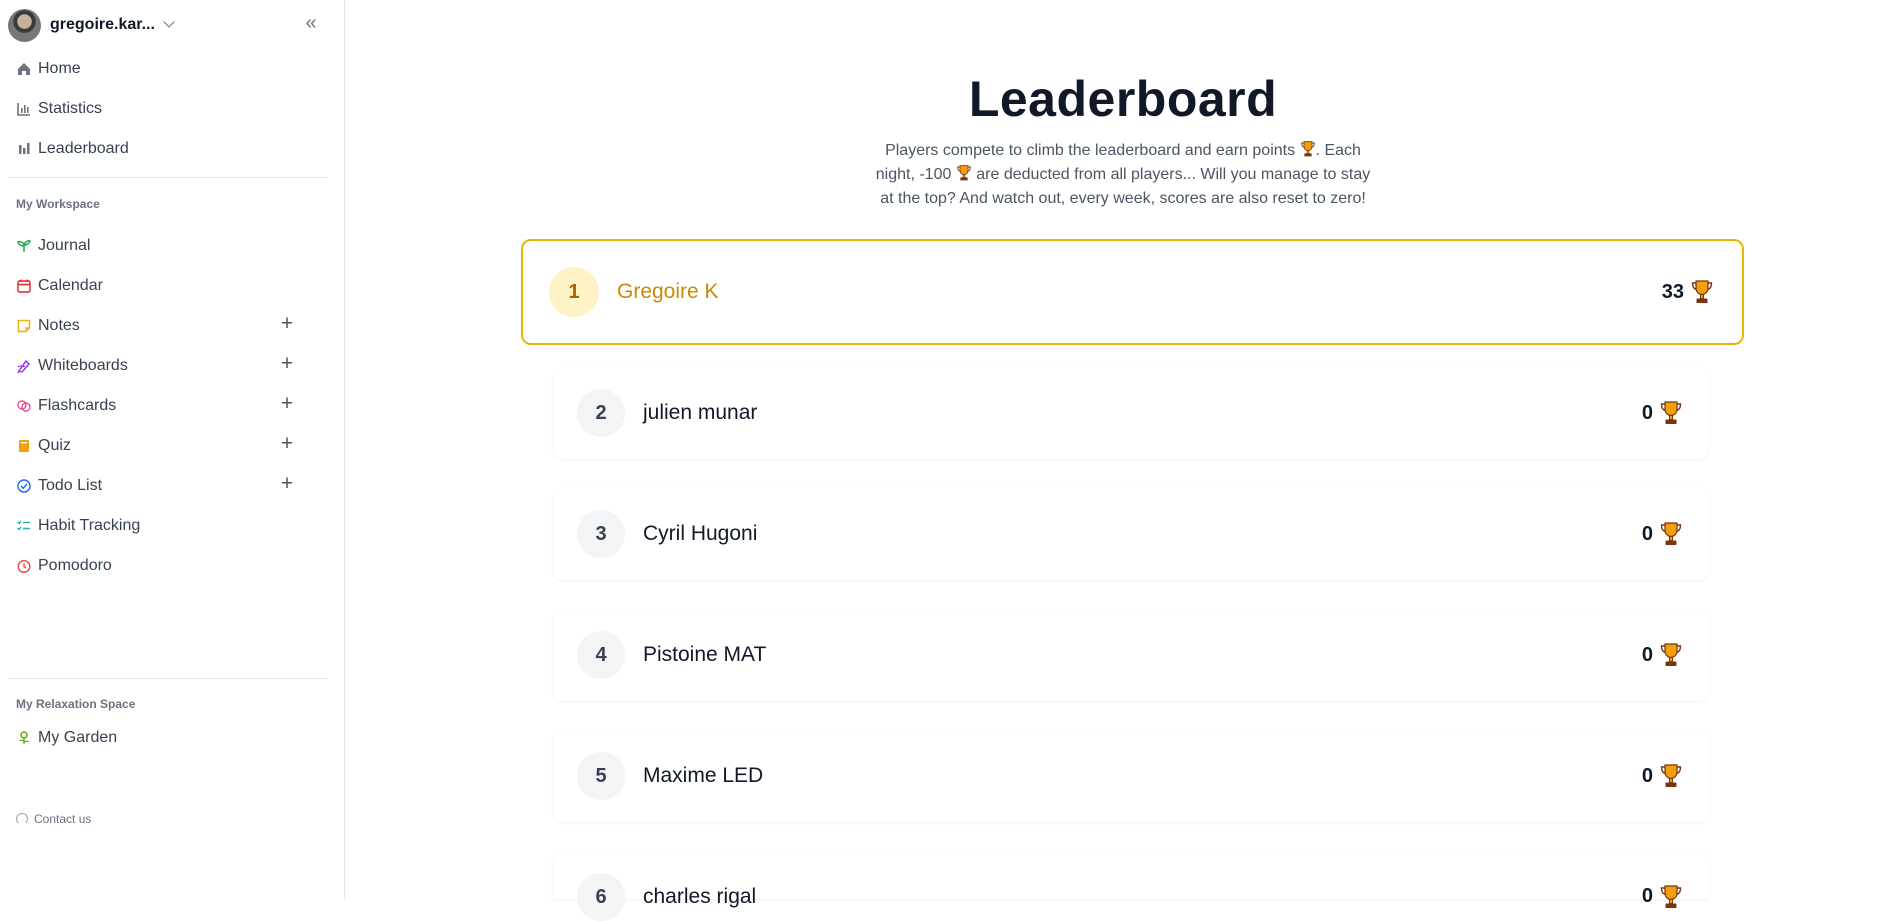 The width and height of the screenshot is (1901, 921). What do you see at coordinates (156, 406) in the screenshot?
I see `sidebar-item-flashcards: Flashcards +` at bounding box center [156, 406].